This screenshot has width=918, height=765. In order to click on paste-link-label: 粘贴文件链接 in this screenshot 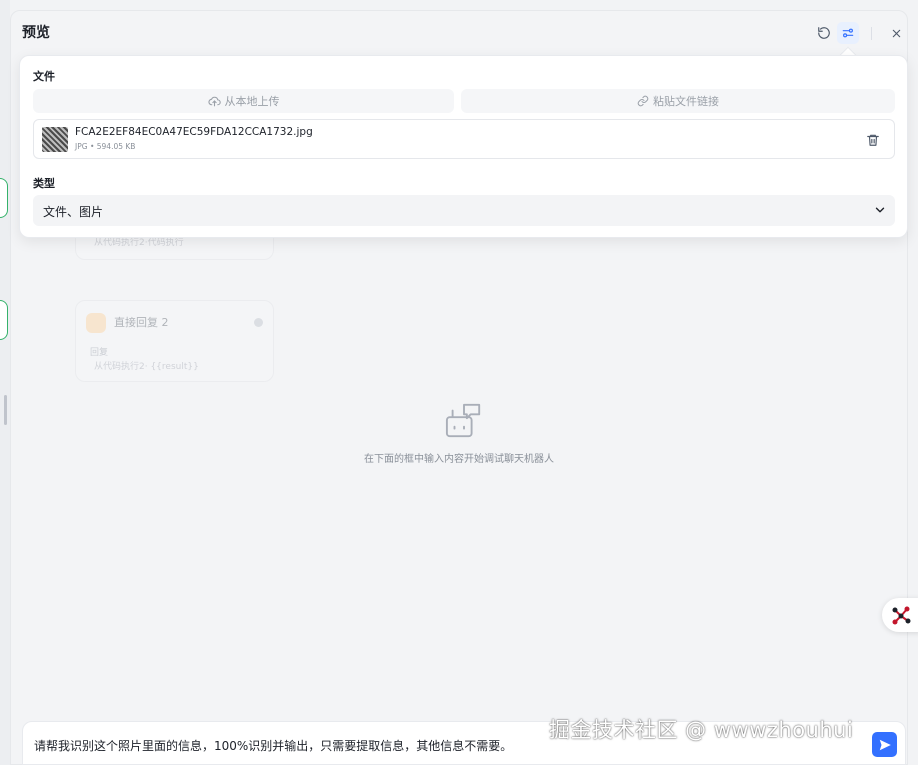, I will do `click(686, 101)`.